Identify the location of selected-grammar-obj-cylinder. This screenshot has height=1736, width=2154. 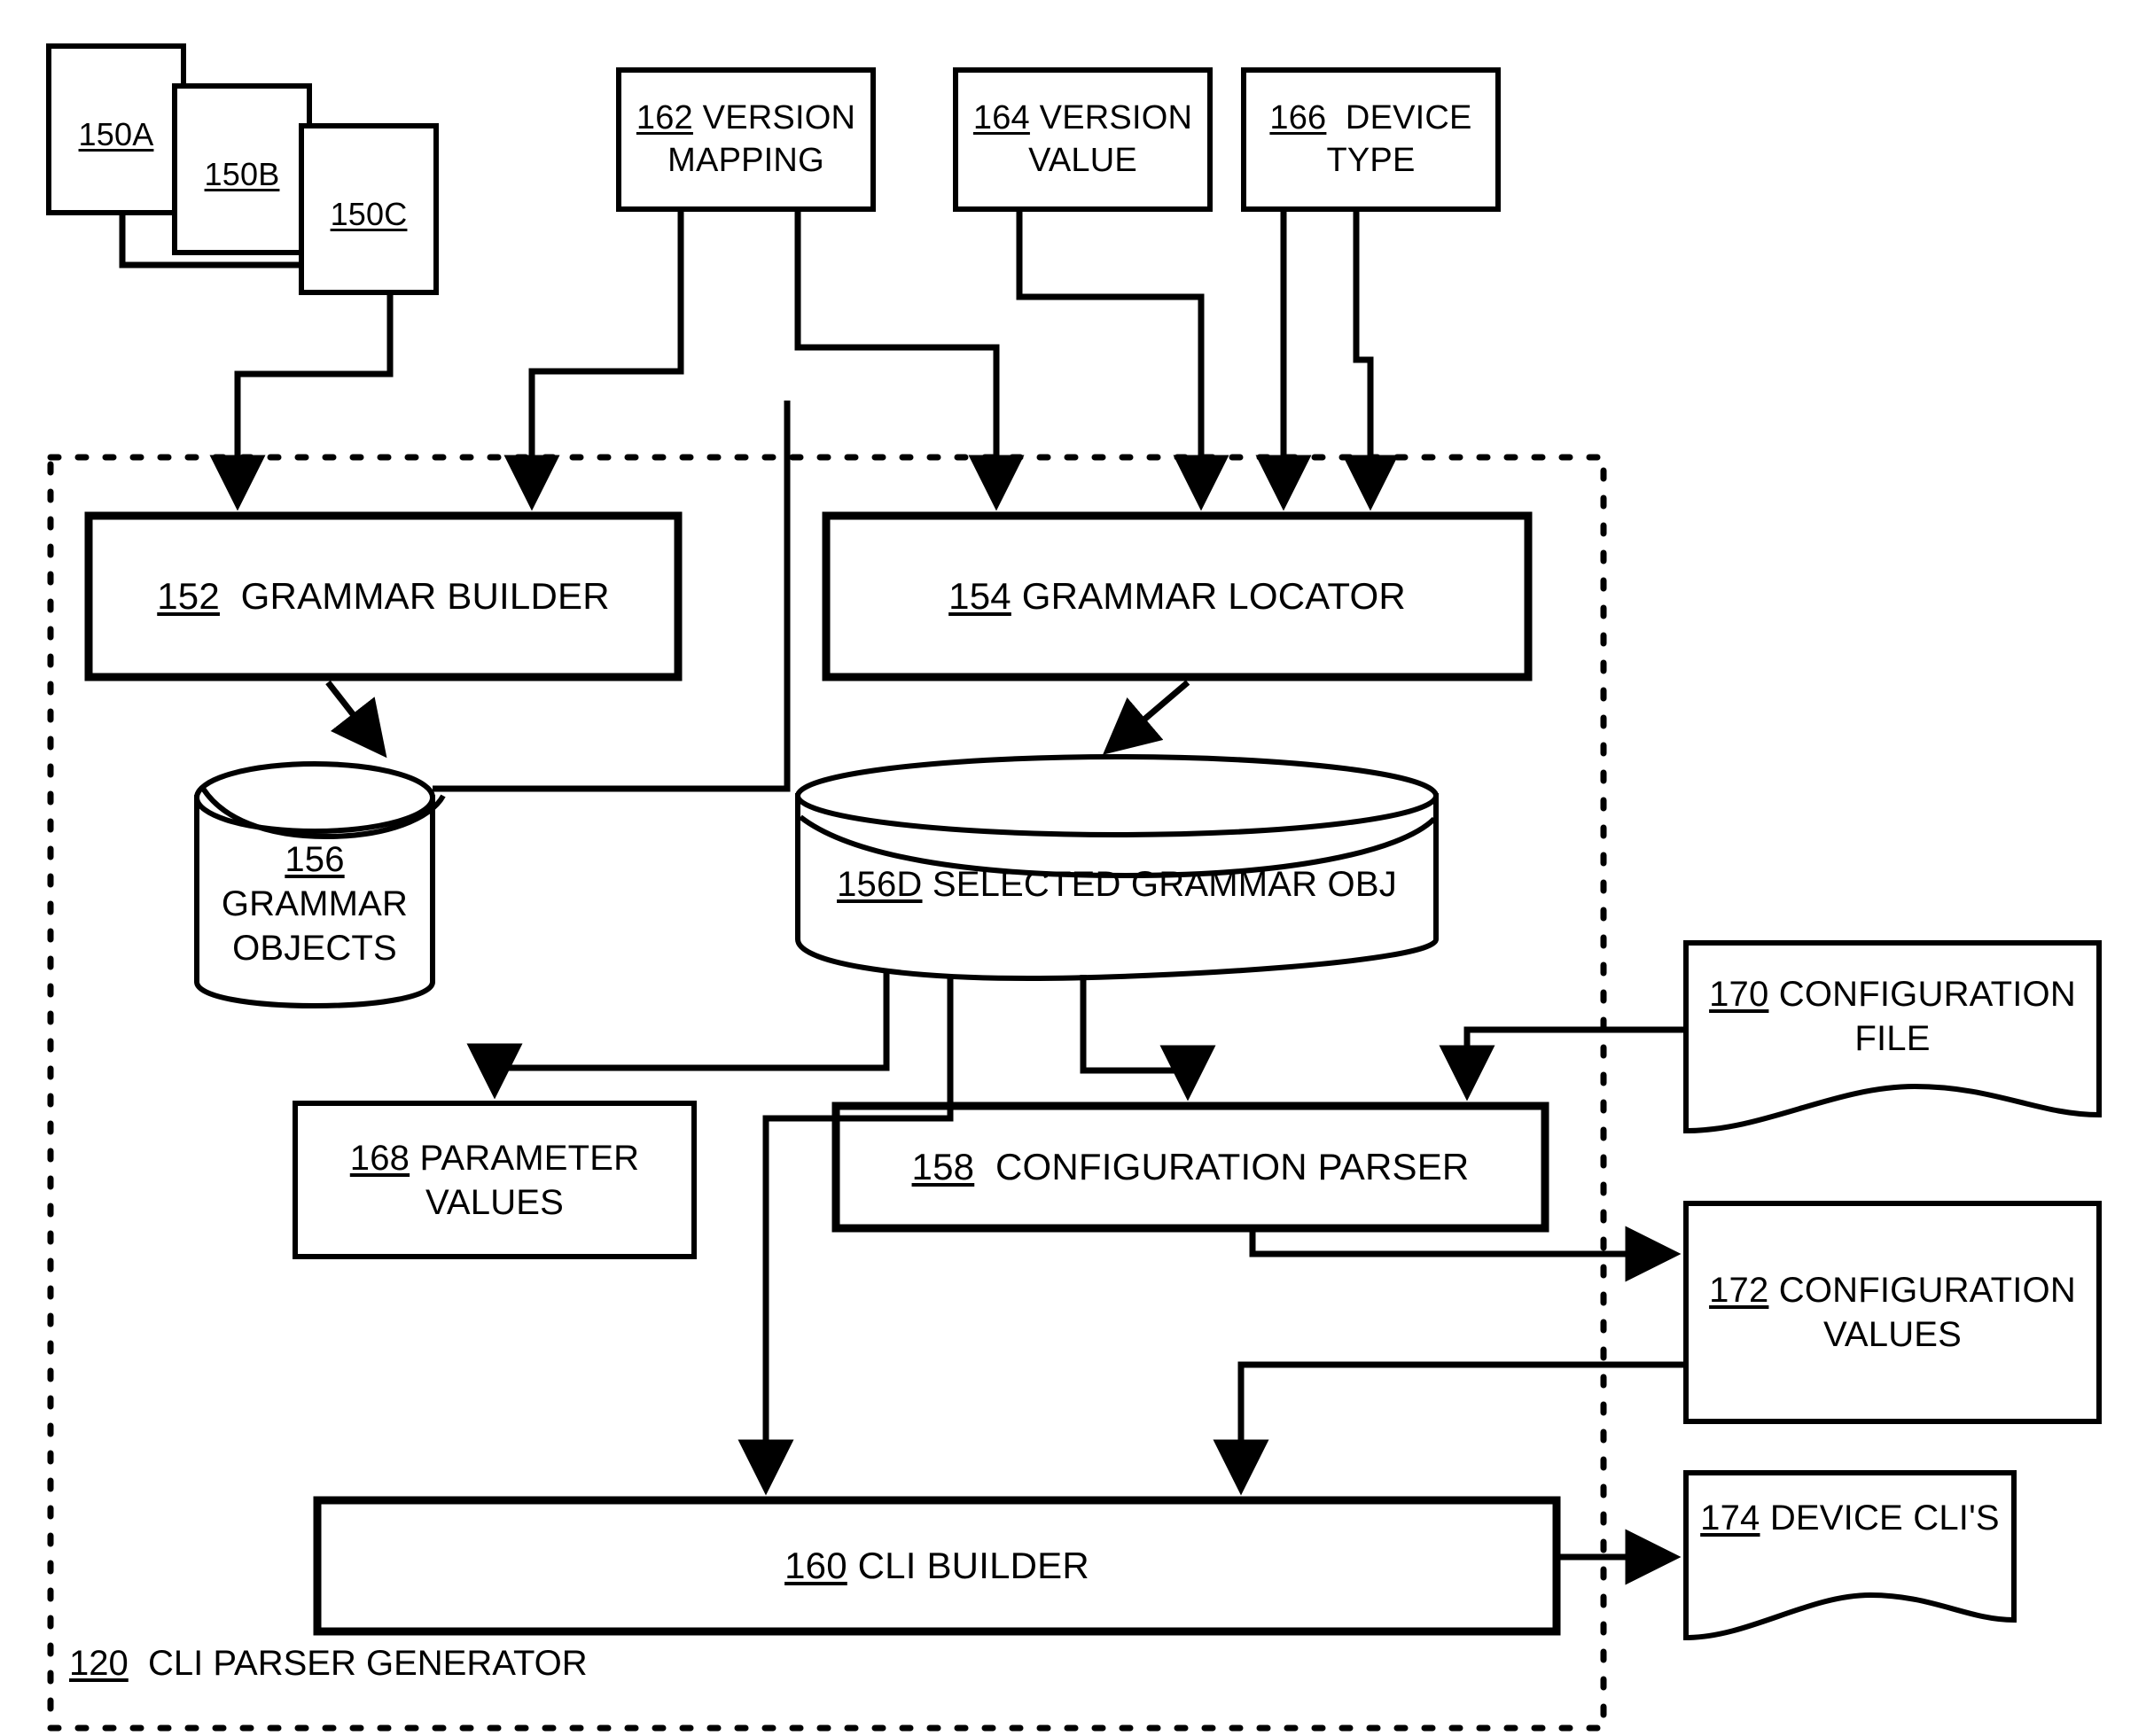
(1117, 868).